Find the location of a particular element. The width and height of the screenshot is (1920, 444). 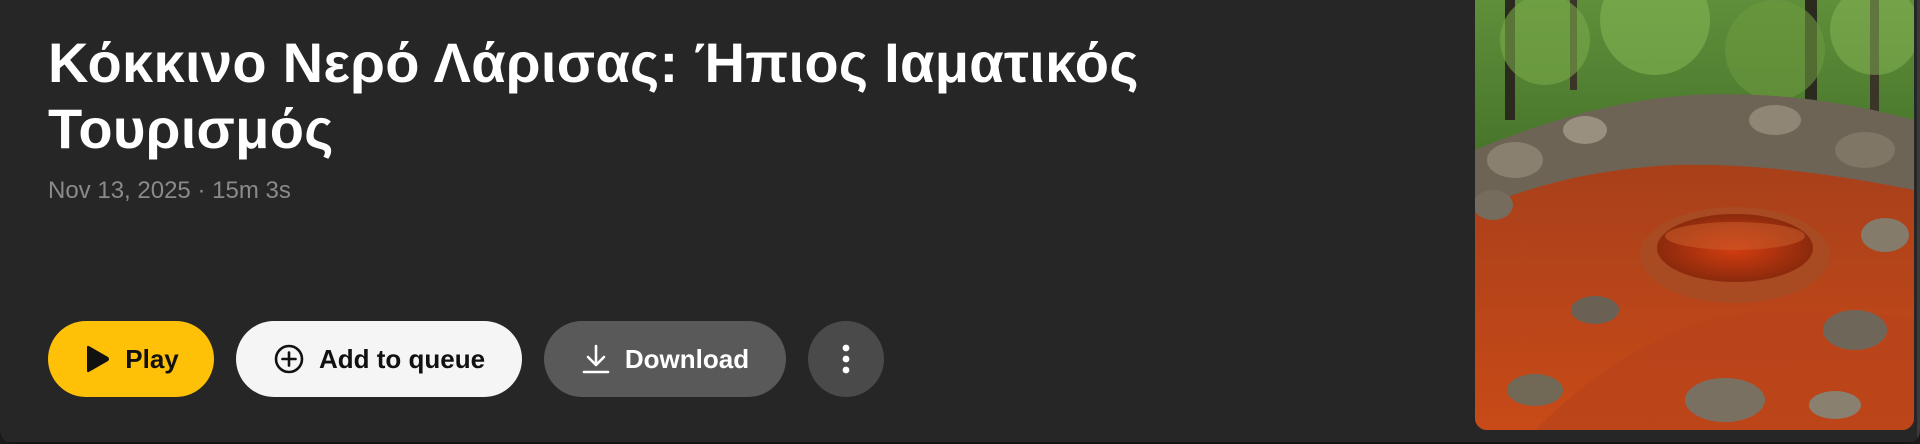

play-icon is located at coordinates (97, 359).